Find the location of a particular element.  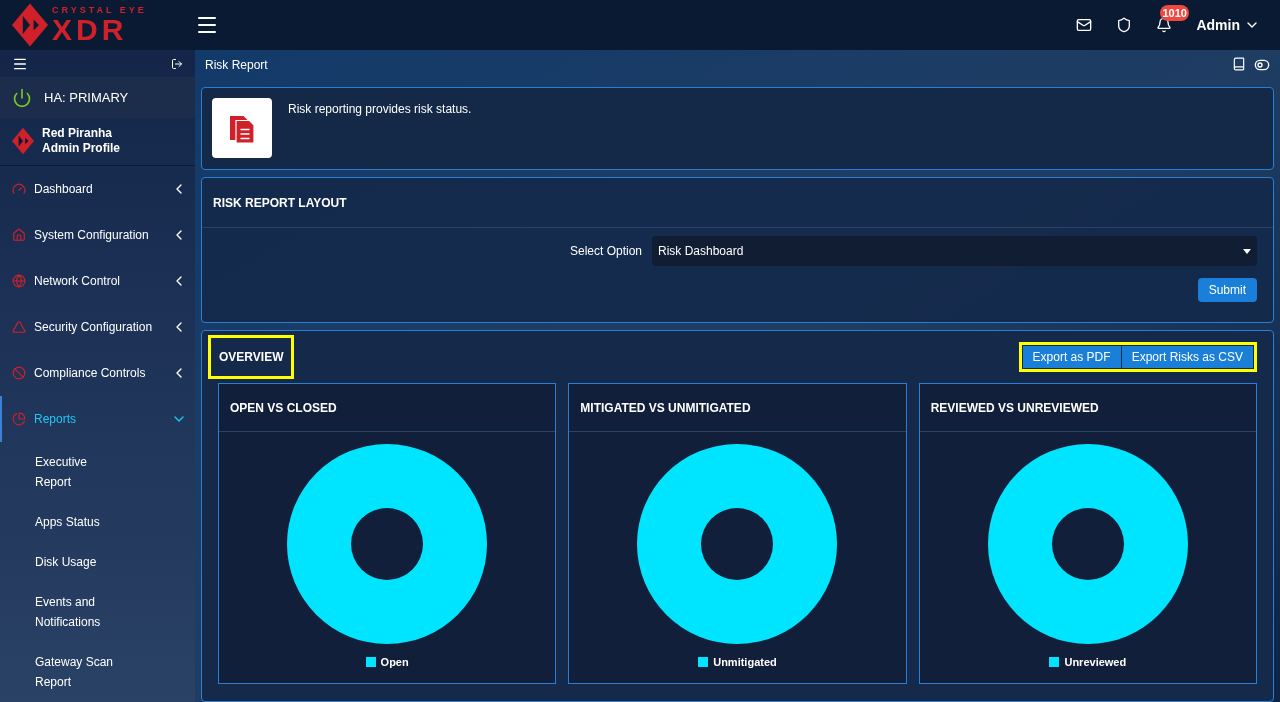

panel-title: RISK REPORT LAYOUT is located at coordinates (280, 203).